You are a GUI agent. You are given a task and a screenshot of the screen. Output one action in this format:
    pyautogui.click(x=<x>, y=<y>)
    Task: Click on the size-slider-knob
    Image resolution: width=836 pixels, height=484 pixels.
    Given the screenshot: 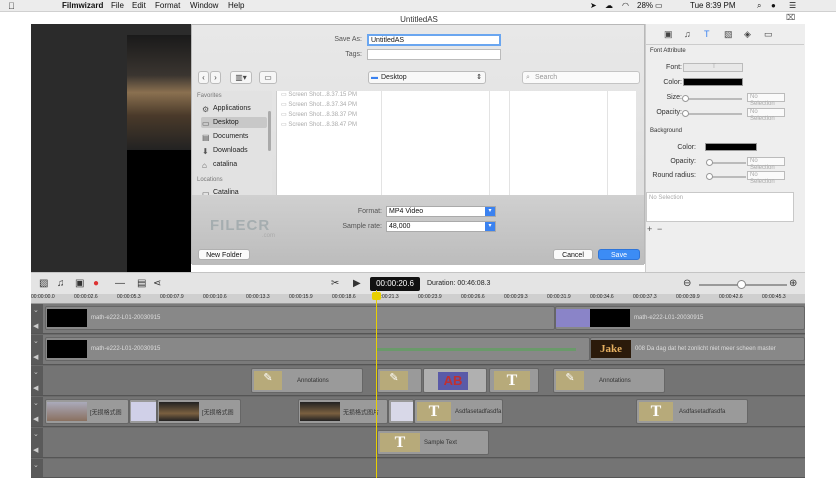 What is the action you would take?
    pyautogui.click(x=685, y=98)
    